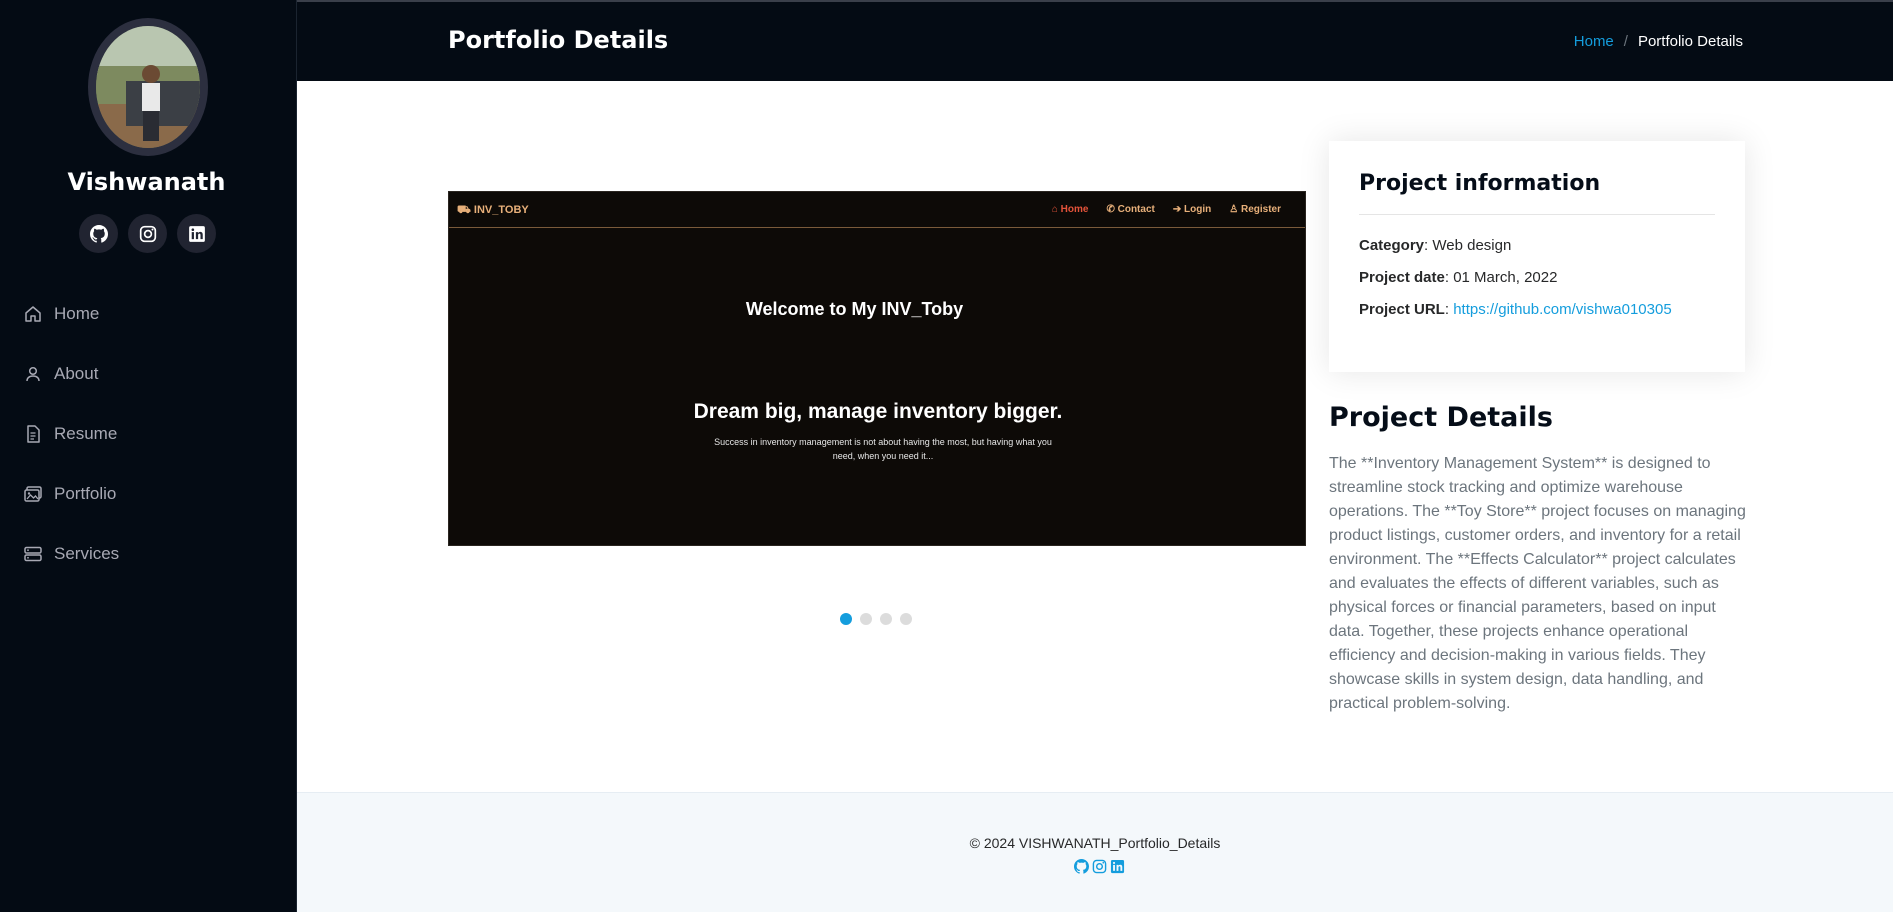 This screenshot has height=912, width=1893. Describe the element at coordinates (1130, 209) in the screenshot. I see `slide-link-contact: ✆ Contact` at that location.